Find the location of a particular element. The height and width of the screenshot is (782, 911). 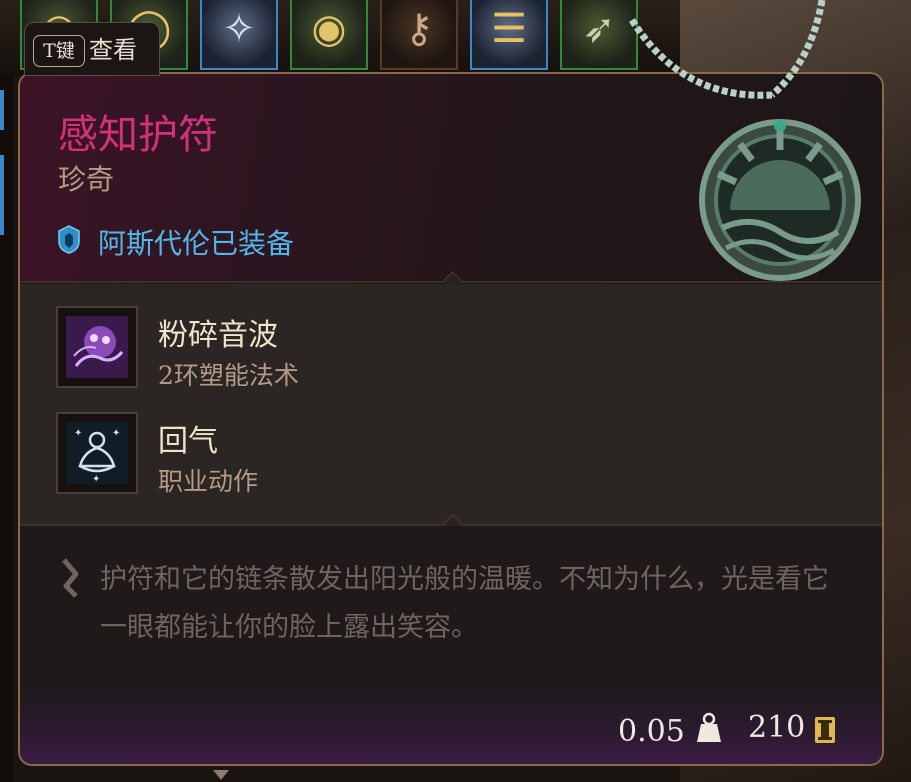

action-name: 回气 is located at coordinates (188, 441).